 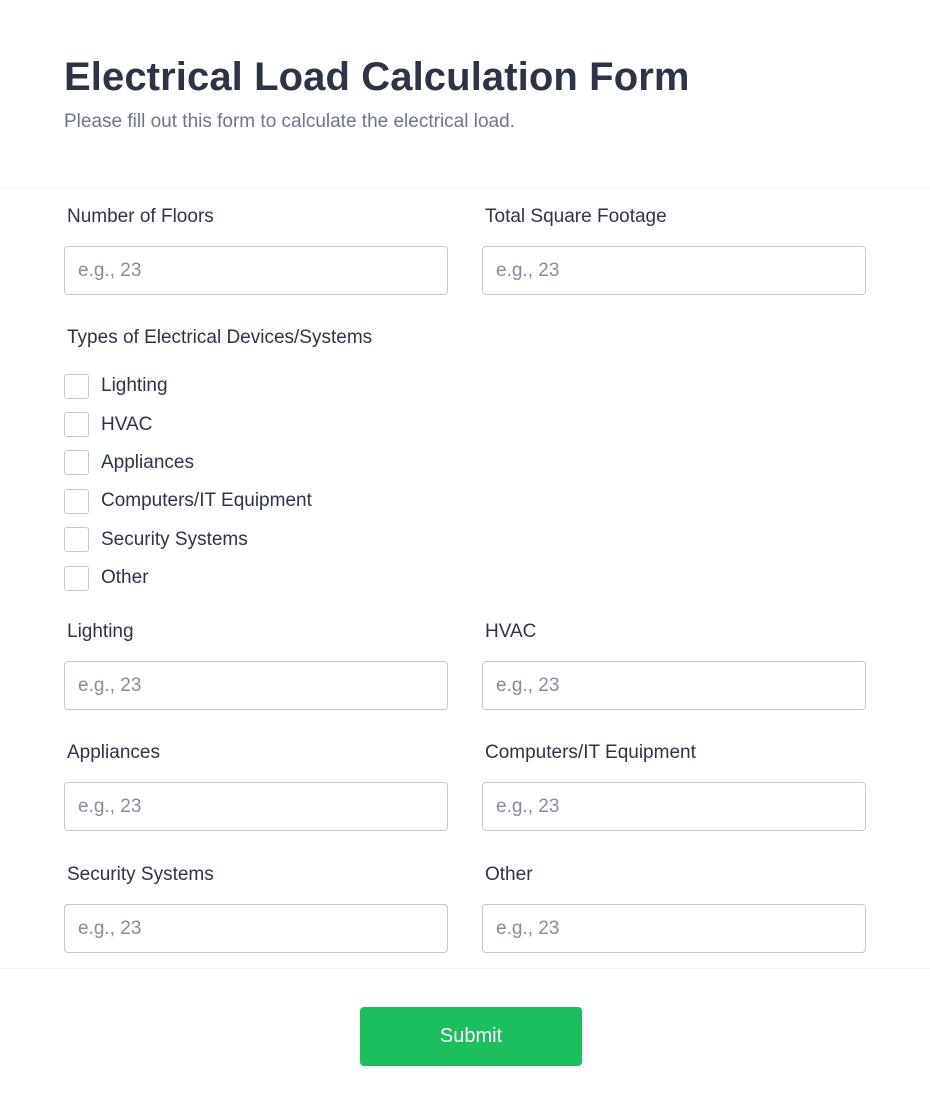 What do you see at coordinates (256, 928) in the screenshot?
I see `security-input` at bounding box center [256, 928].